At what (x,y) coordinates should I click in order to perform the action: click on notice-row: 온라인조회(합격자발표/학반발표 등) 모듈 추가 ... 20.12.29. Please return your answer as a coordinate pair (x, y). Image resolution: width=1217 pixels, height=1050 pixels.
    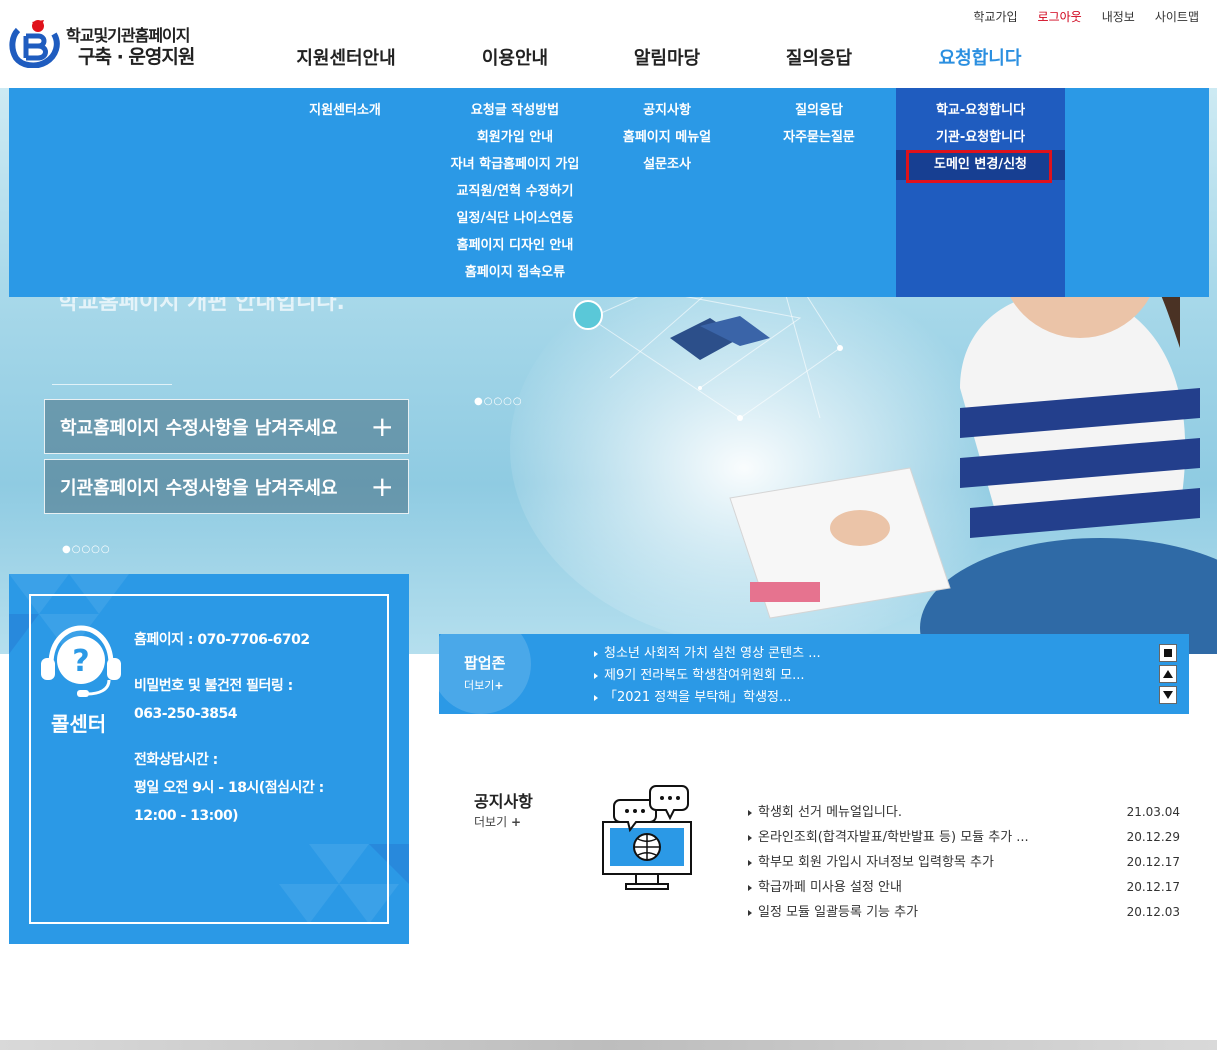
    Looking at the image, I should click on (965, 837).